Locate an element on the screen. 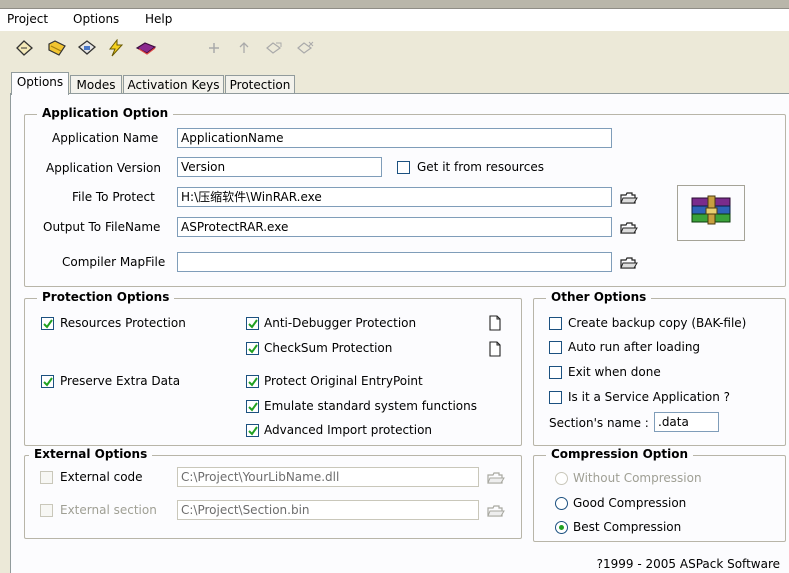 The image size is (789, 573). protection-options-title: Protection Options is located at coordinates (106, 297).